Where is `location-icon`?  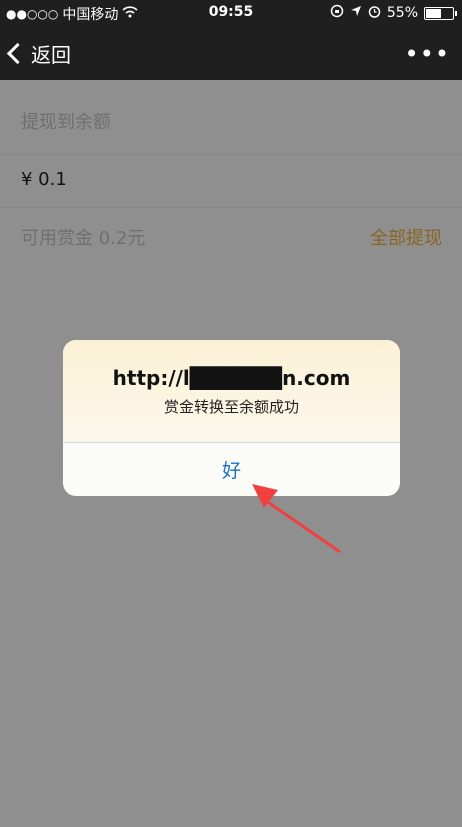 location-icon is located at coordinates (356, 13).